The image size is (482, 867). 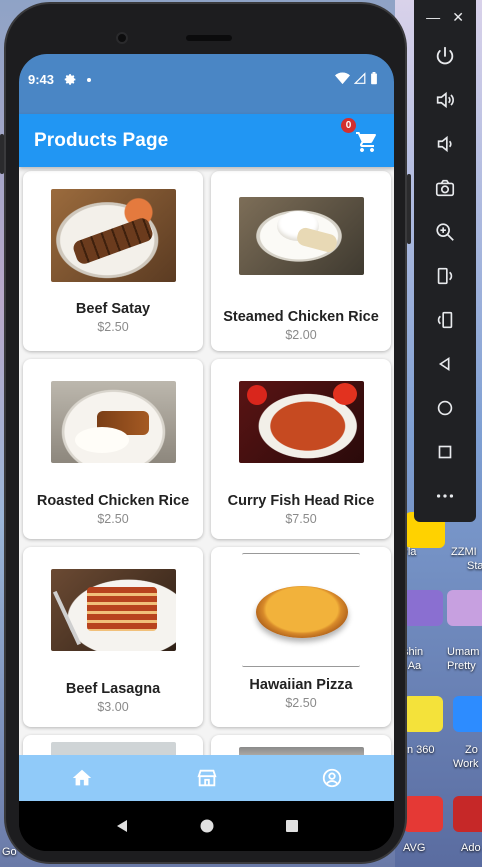 I want to click on status-bar: 9:43, so click(x=206, y=84).